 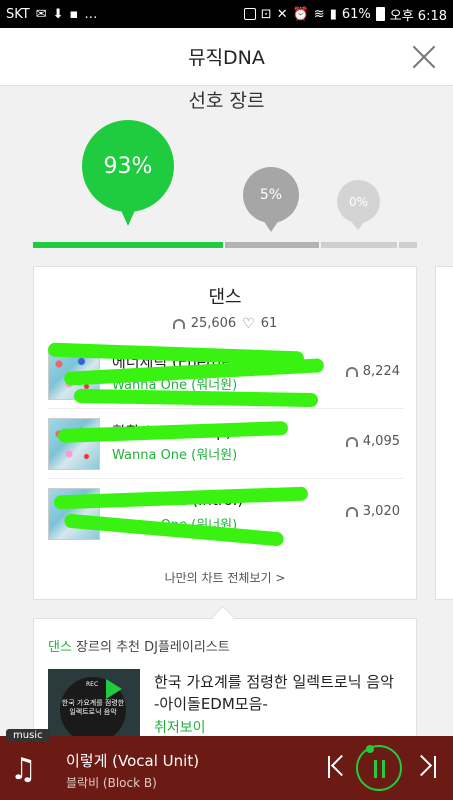 What do you see at coordinates (175, 455) in the screenshot?
I see `track-artist: Wanna One (워너원)` at bounding box center [175, 455].